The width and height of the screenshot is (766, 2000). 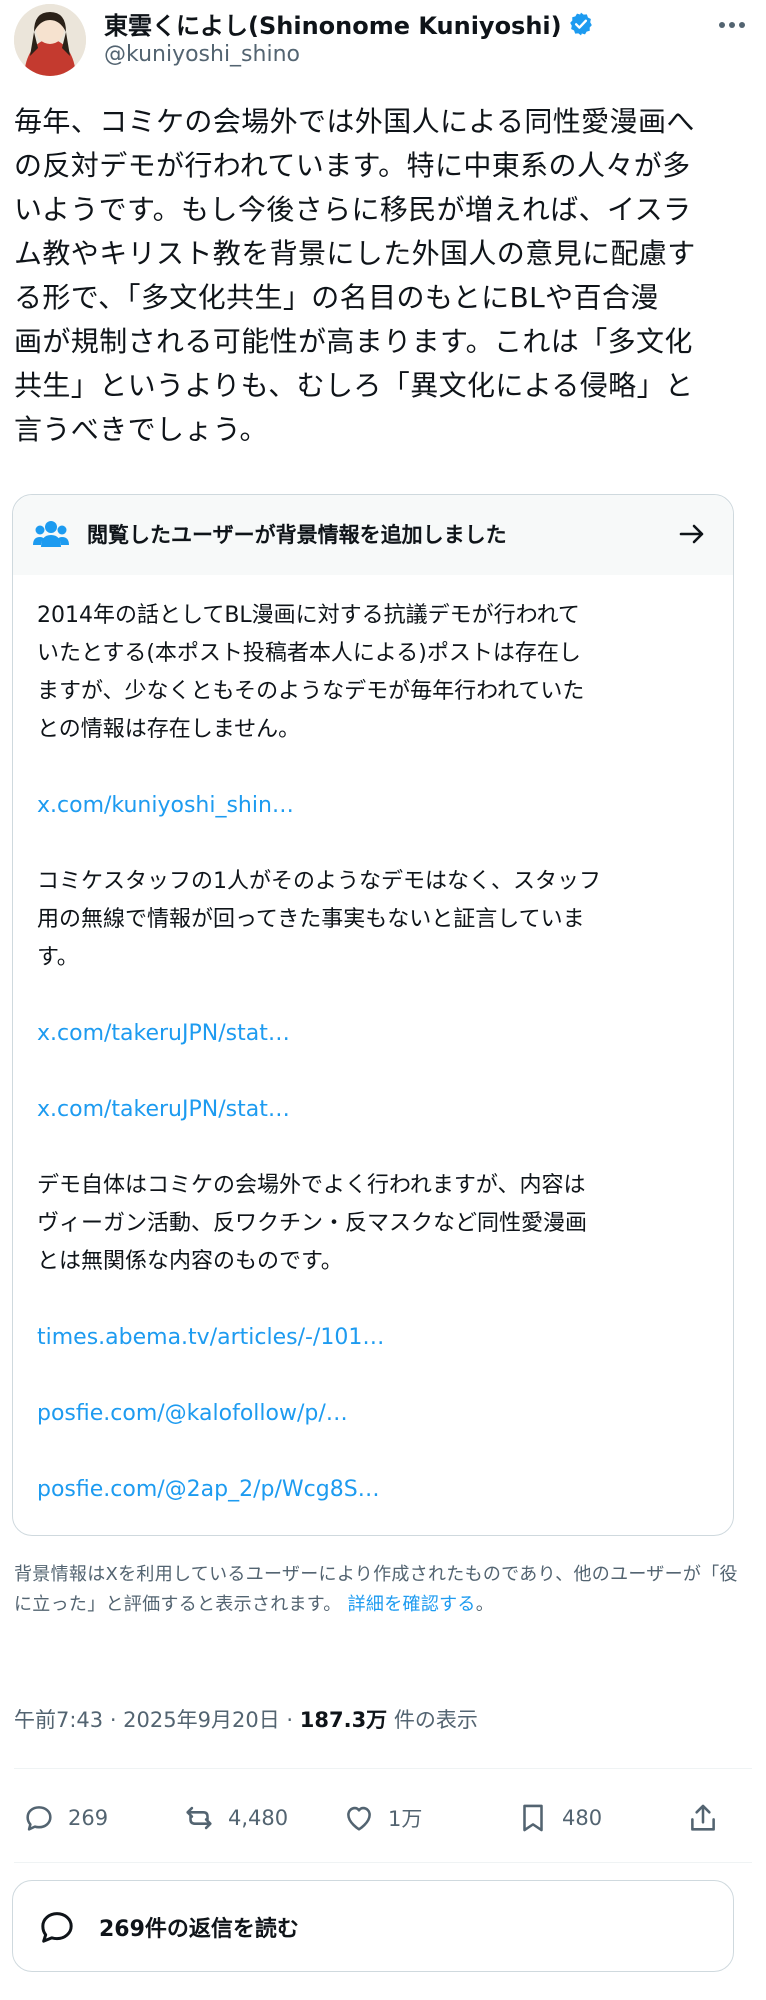 What do you see at coordinates (343, 1720) in the screenshot?
I see `view-count: 187.3万` at bounding box center [343, 1720].